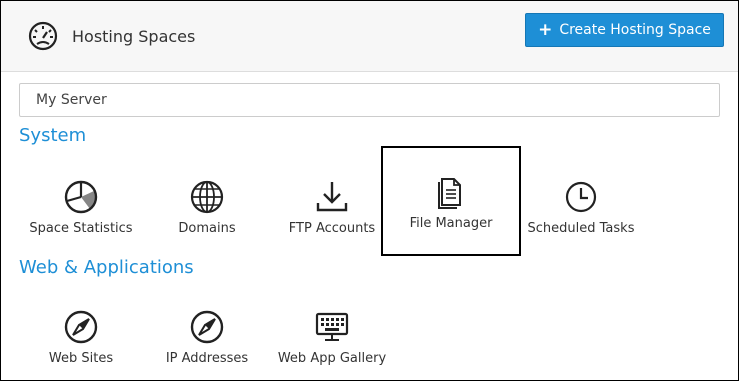  What do you see at coordinates (53, 135) in the screenshot?
I see `section-title-system: System` at bounding box center [53, 135].